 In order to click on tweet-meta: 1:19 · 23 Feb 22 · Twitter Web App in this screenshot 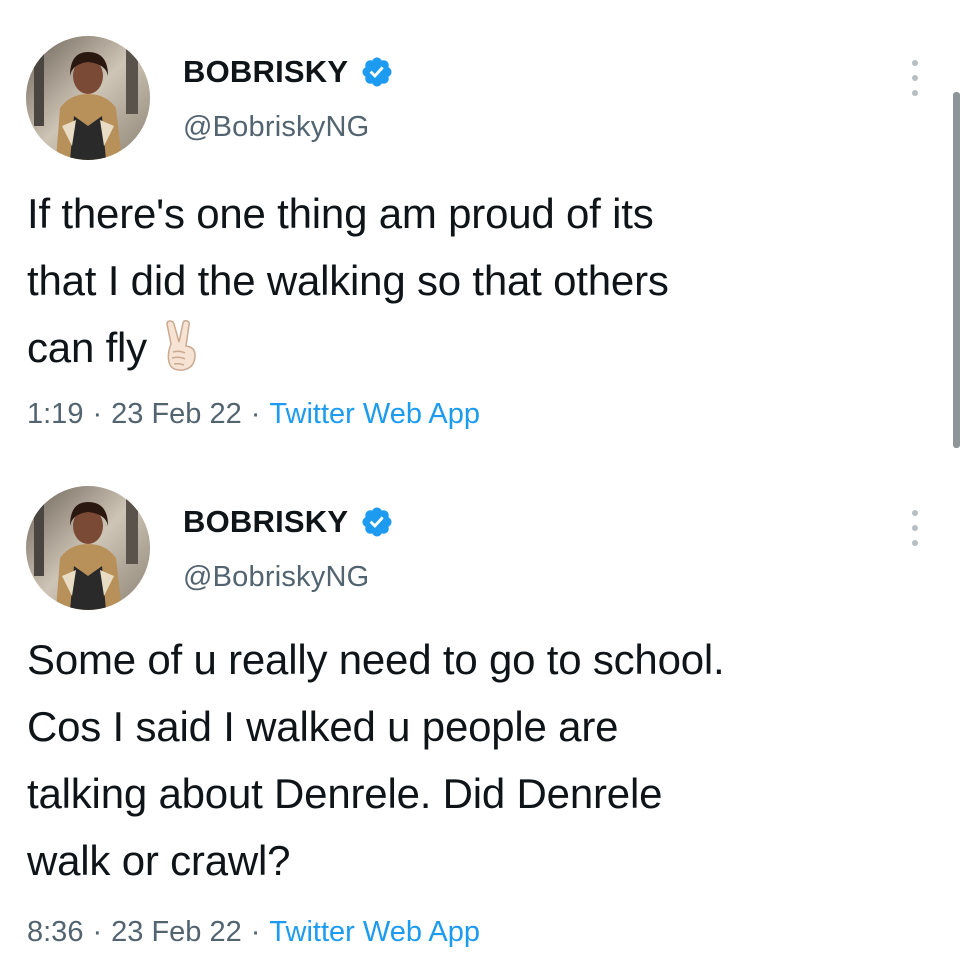, I will do `click(253, 414)`.